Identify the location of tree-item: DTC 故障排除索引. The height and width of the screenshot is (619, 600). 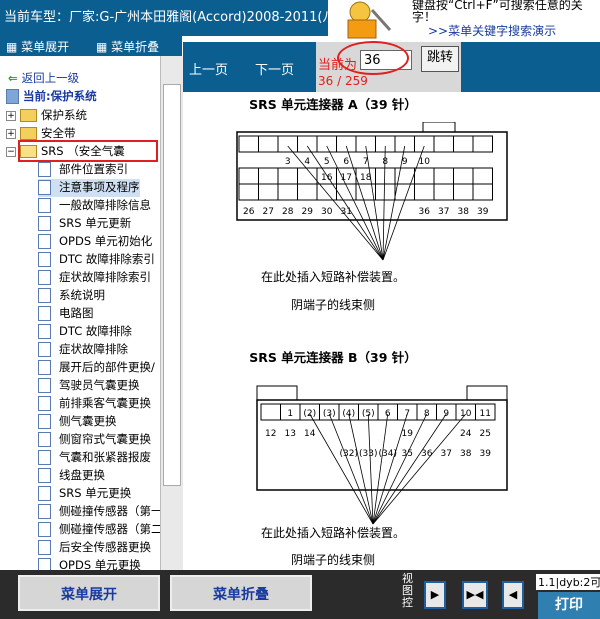
(96, 260).